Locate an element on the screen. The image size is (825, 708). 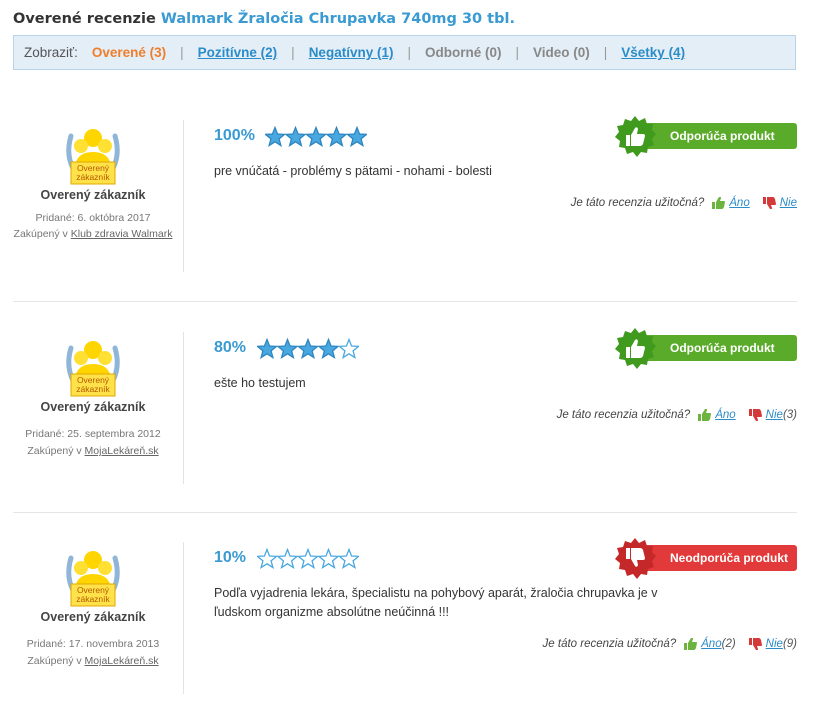
purchase-prefix: Zakúpený v is located at coordinates (54, 661).